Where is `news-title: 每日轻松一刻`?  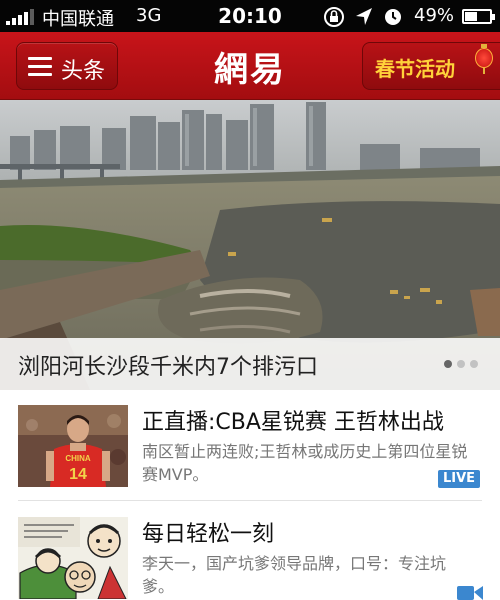 news-title: 每日轻松一刻 is located at coordinates (208, 534).